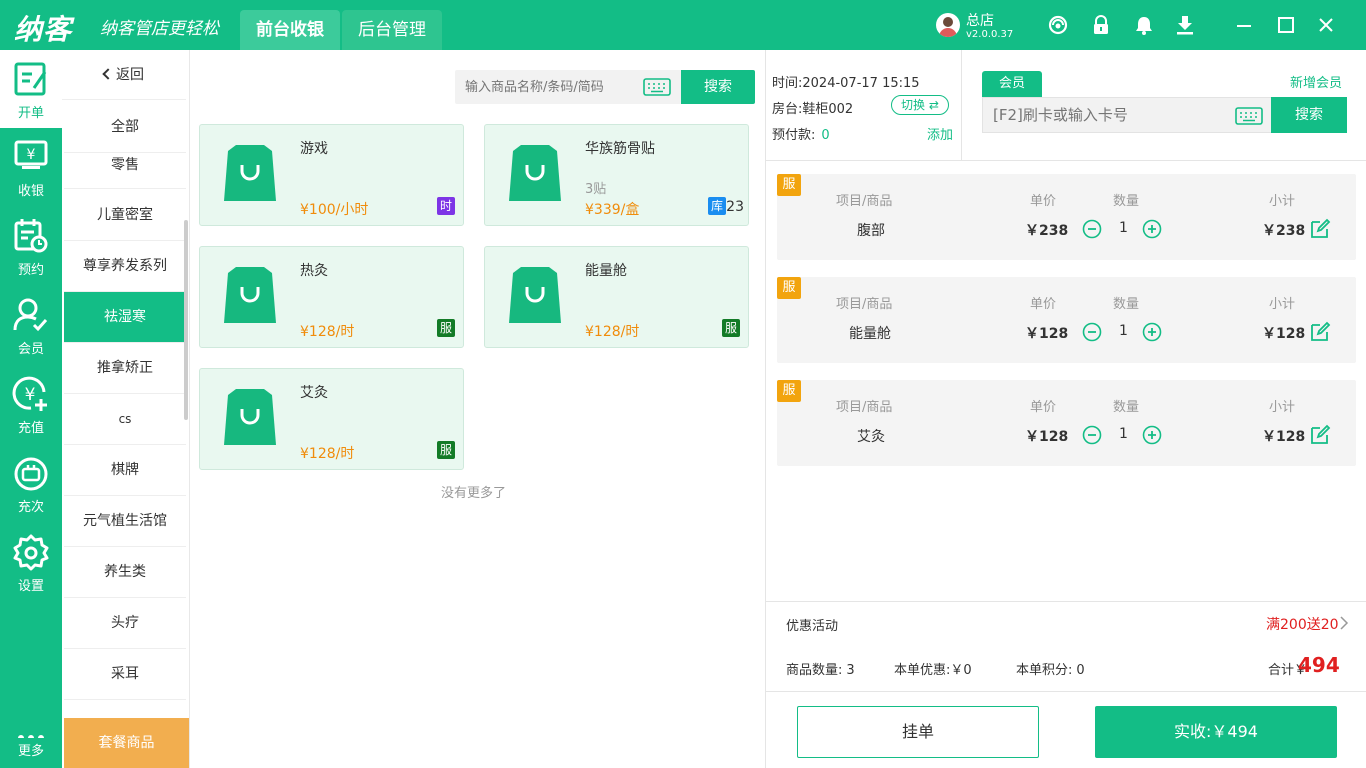  Describe the element at coordinates (31, 562) in the screenshot. I see `nav-settings: 设置` at that location.